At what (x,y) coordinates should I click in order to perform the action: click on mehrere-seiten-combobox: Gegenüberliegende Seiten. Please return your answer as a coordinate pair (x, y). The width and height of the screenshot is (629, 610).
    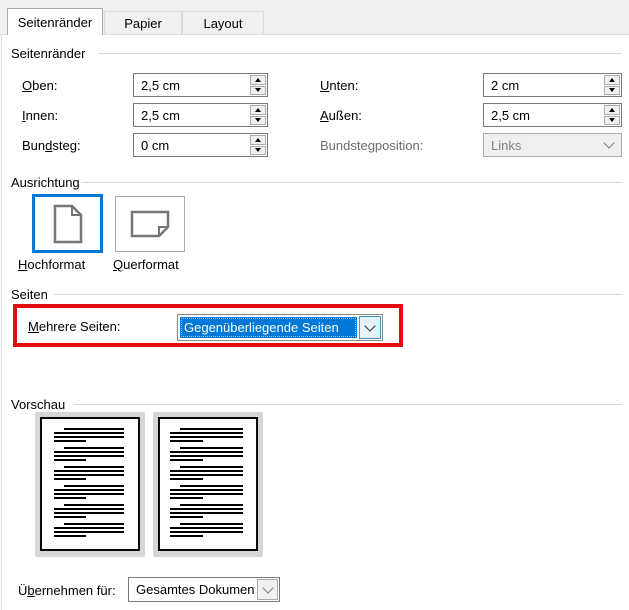
    Looking at the image, I should click on (280, 327).